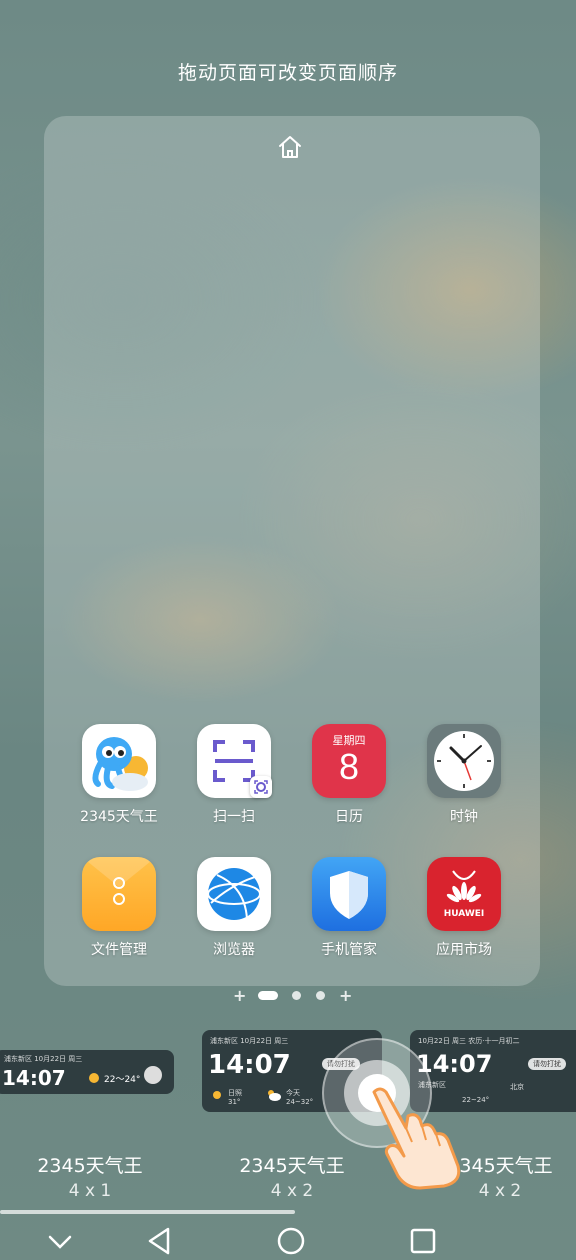  What do you see at coordinates (60, 1240) in the screenshot?
I see `chevron-down-icon` at bounding box center [60, 1240].